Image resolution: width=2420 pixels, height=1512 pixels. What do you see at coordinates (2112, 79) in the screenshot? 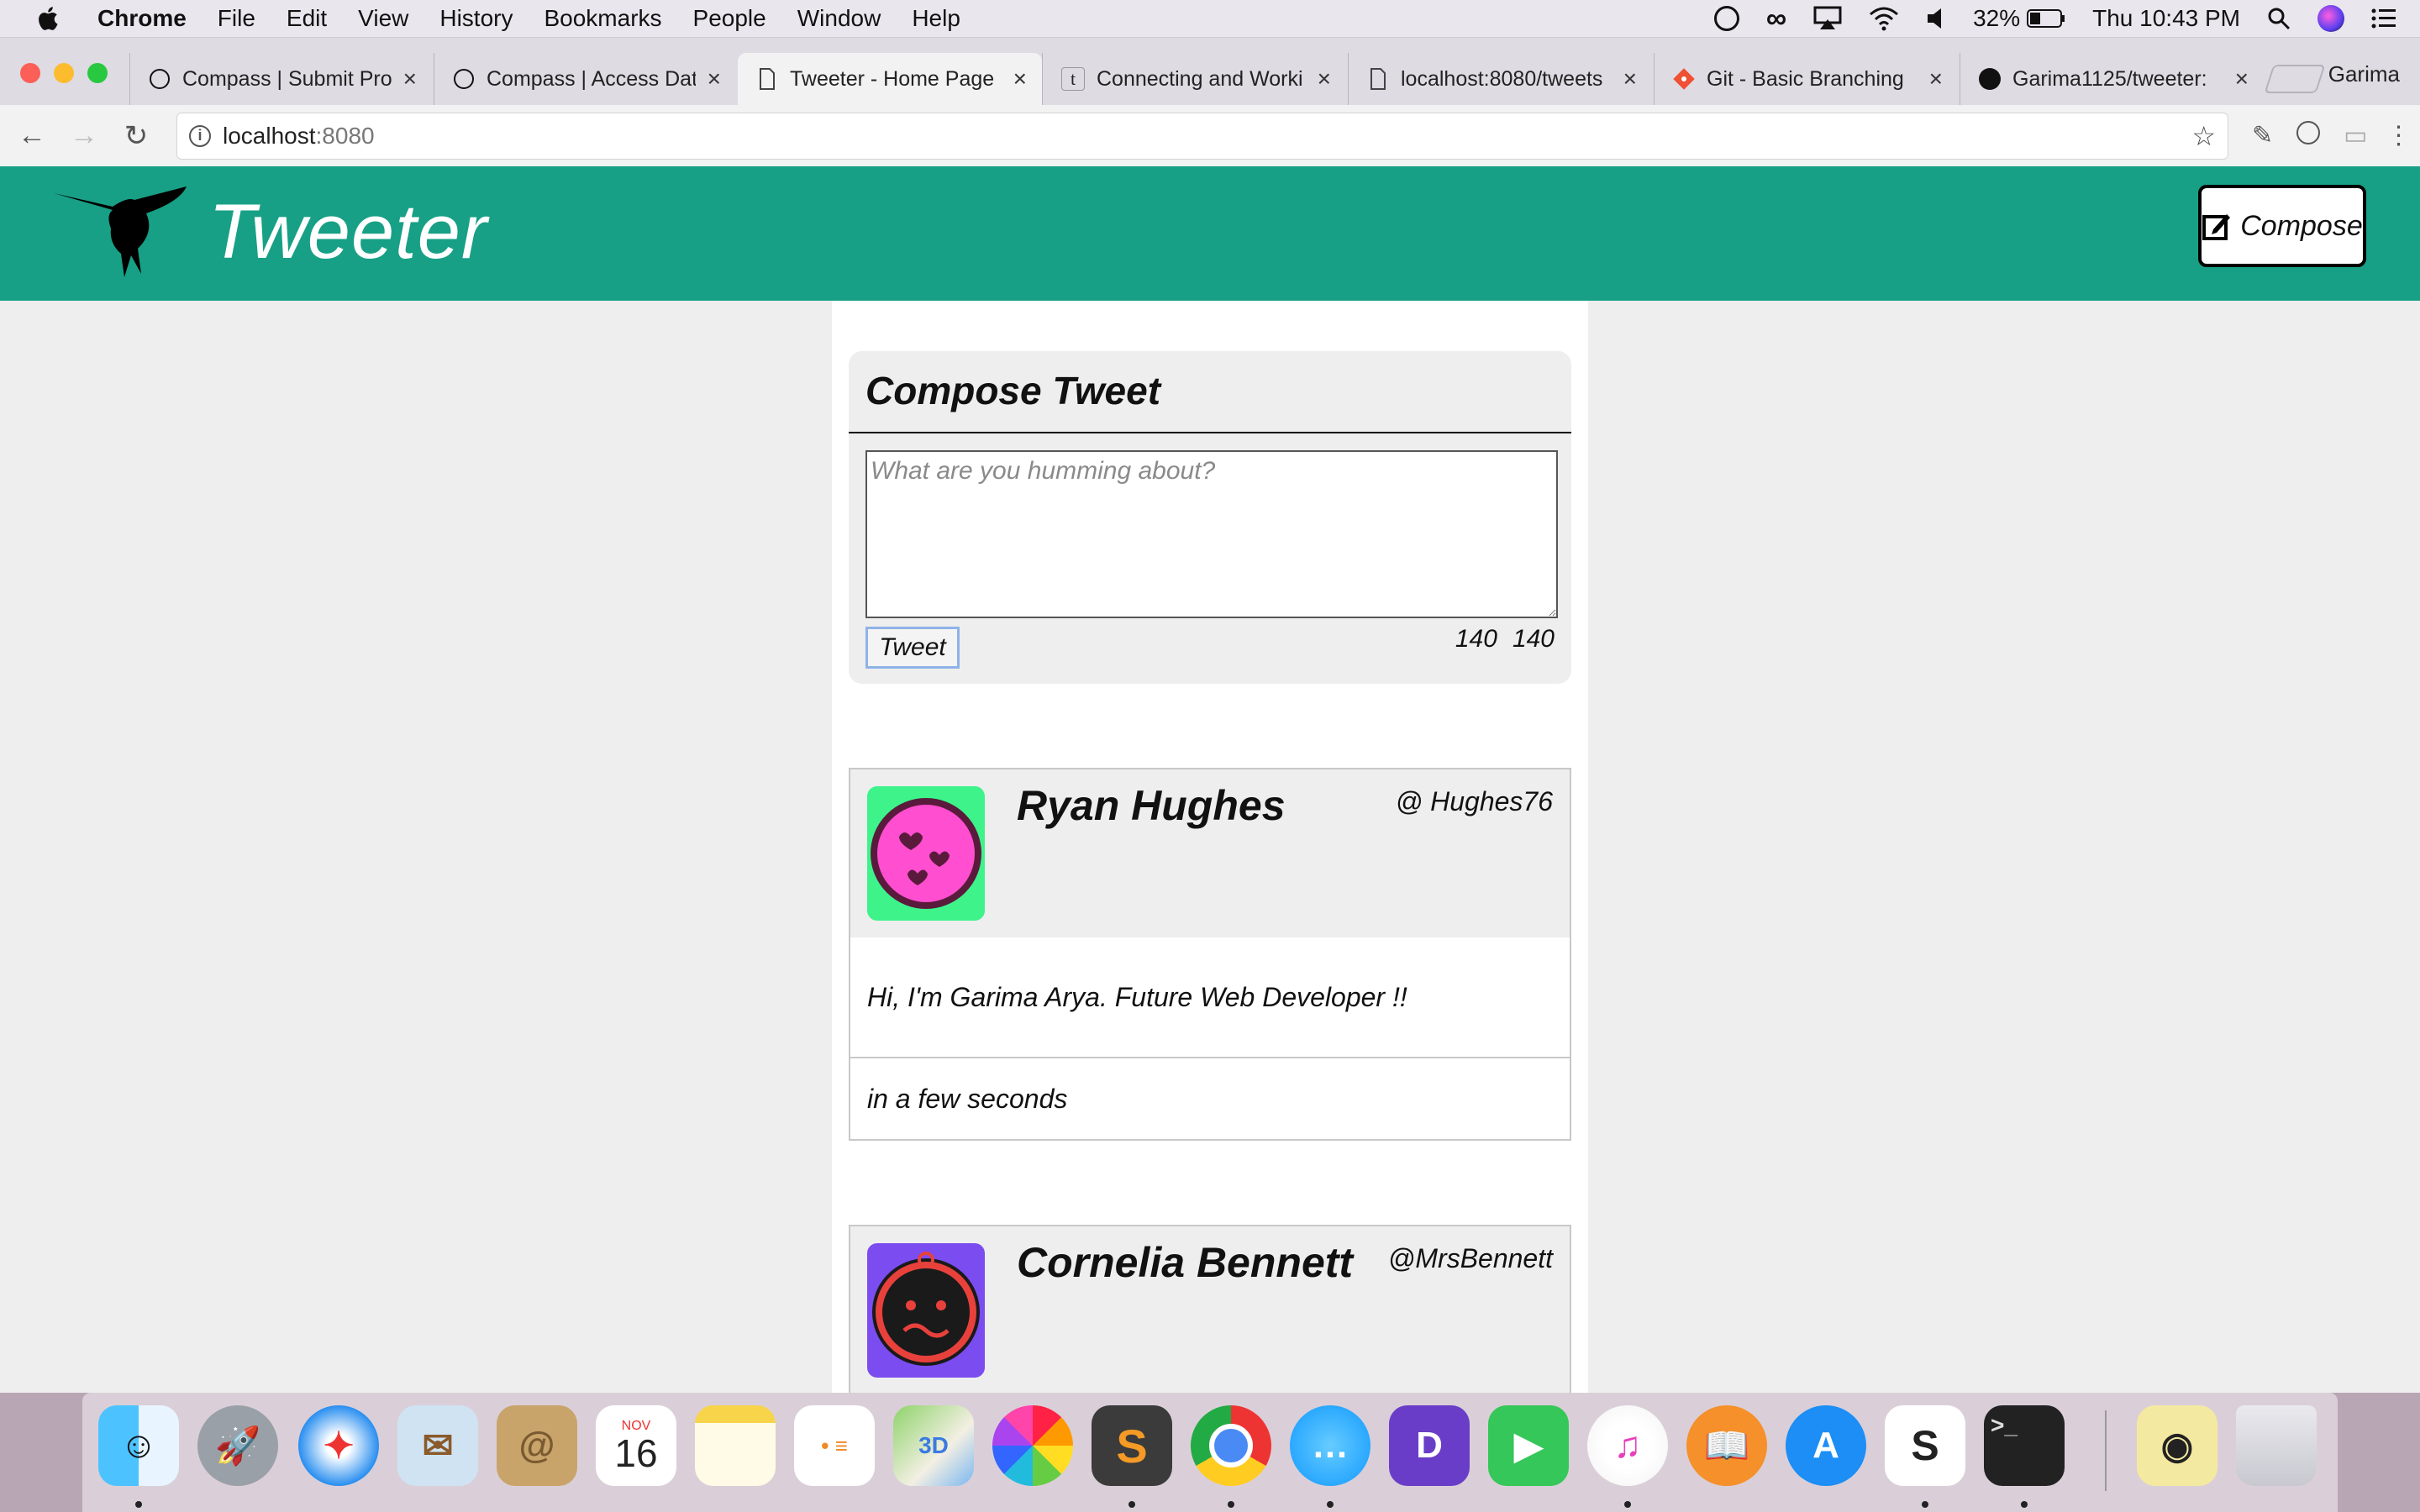
I see `browser-tab: Garima1125/tweeter: ×` at bounding box center [2112, 79].